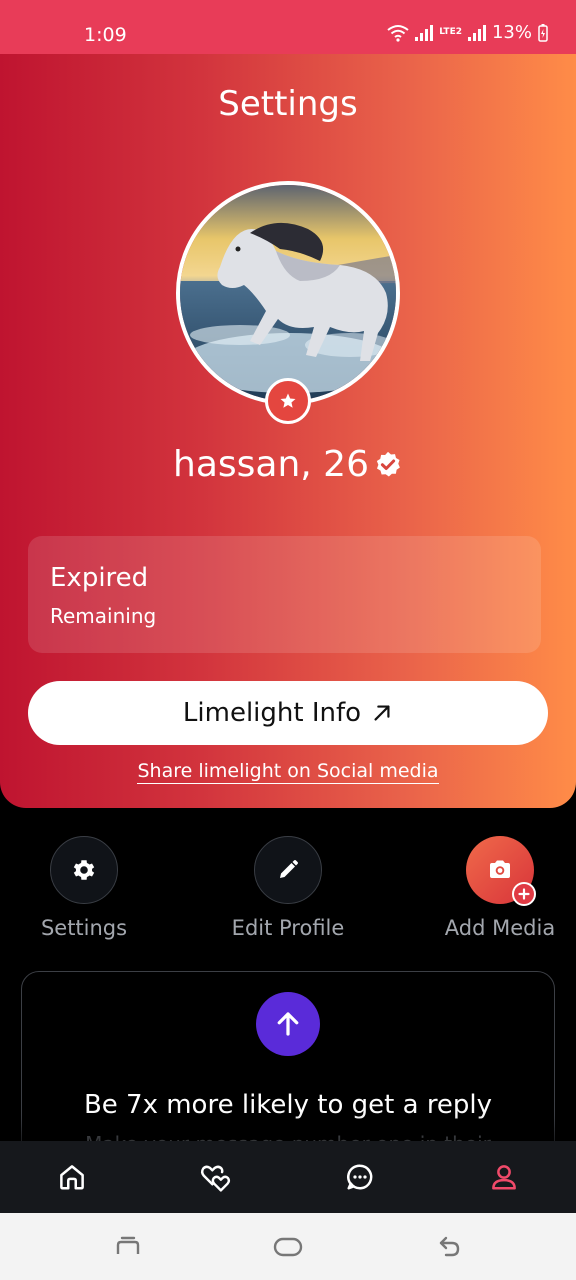 The height and width of the screenshot is (1280, 576). I want to click on back-system-button, so click(450, 1247).